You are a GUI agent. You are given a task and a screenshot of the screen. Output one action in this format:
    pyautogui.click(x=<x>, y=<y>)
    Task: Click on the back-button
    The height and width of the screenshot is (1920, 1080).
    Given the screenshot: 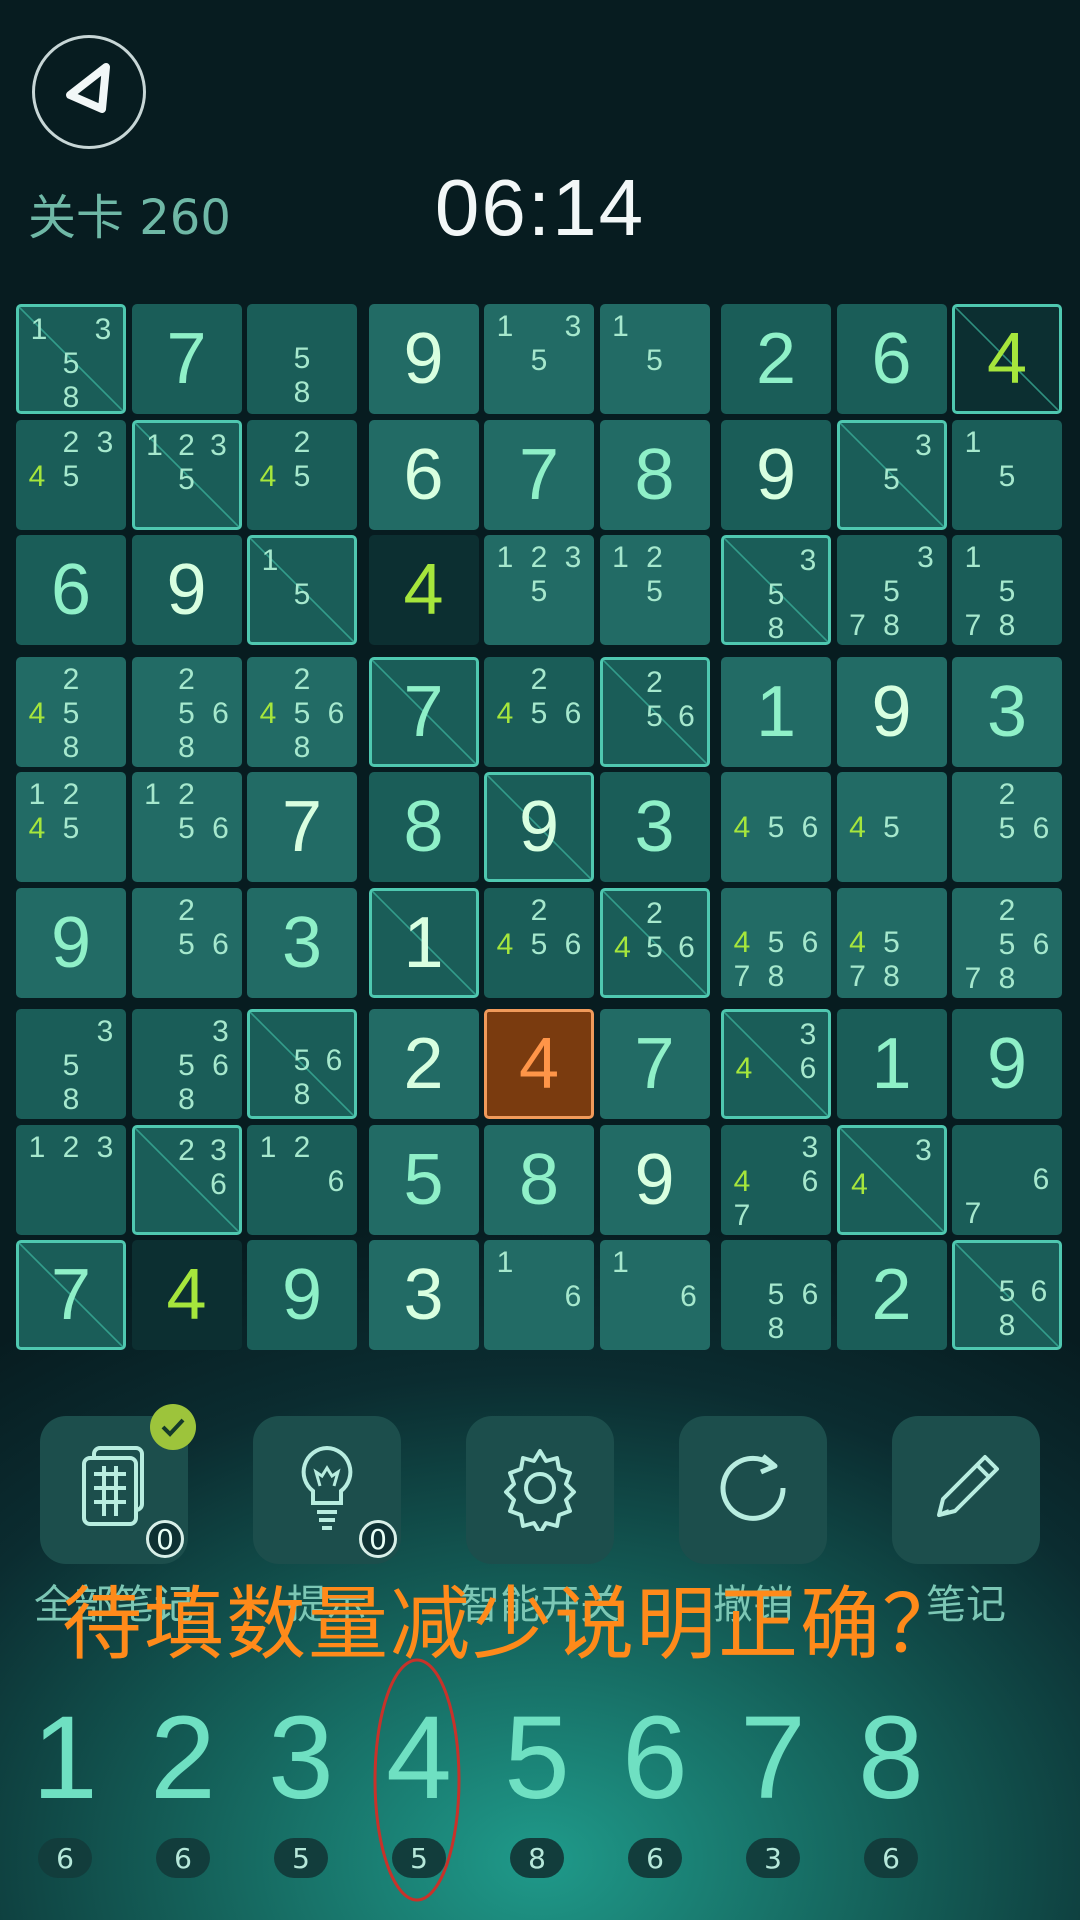 What is the action you would take?
    pyautogui.click(x=89, y=92)
    